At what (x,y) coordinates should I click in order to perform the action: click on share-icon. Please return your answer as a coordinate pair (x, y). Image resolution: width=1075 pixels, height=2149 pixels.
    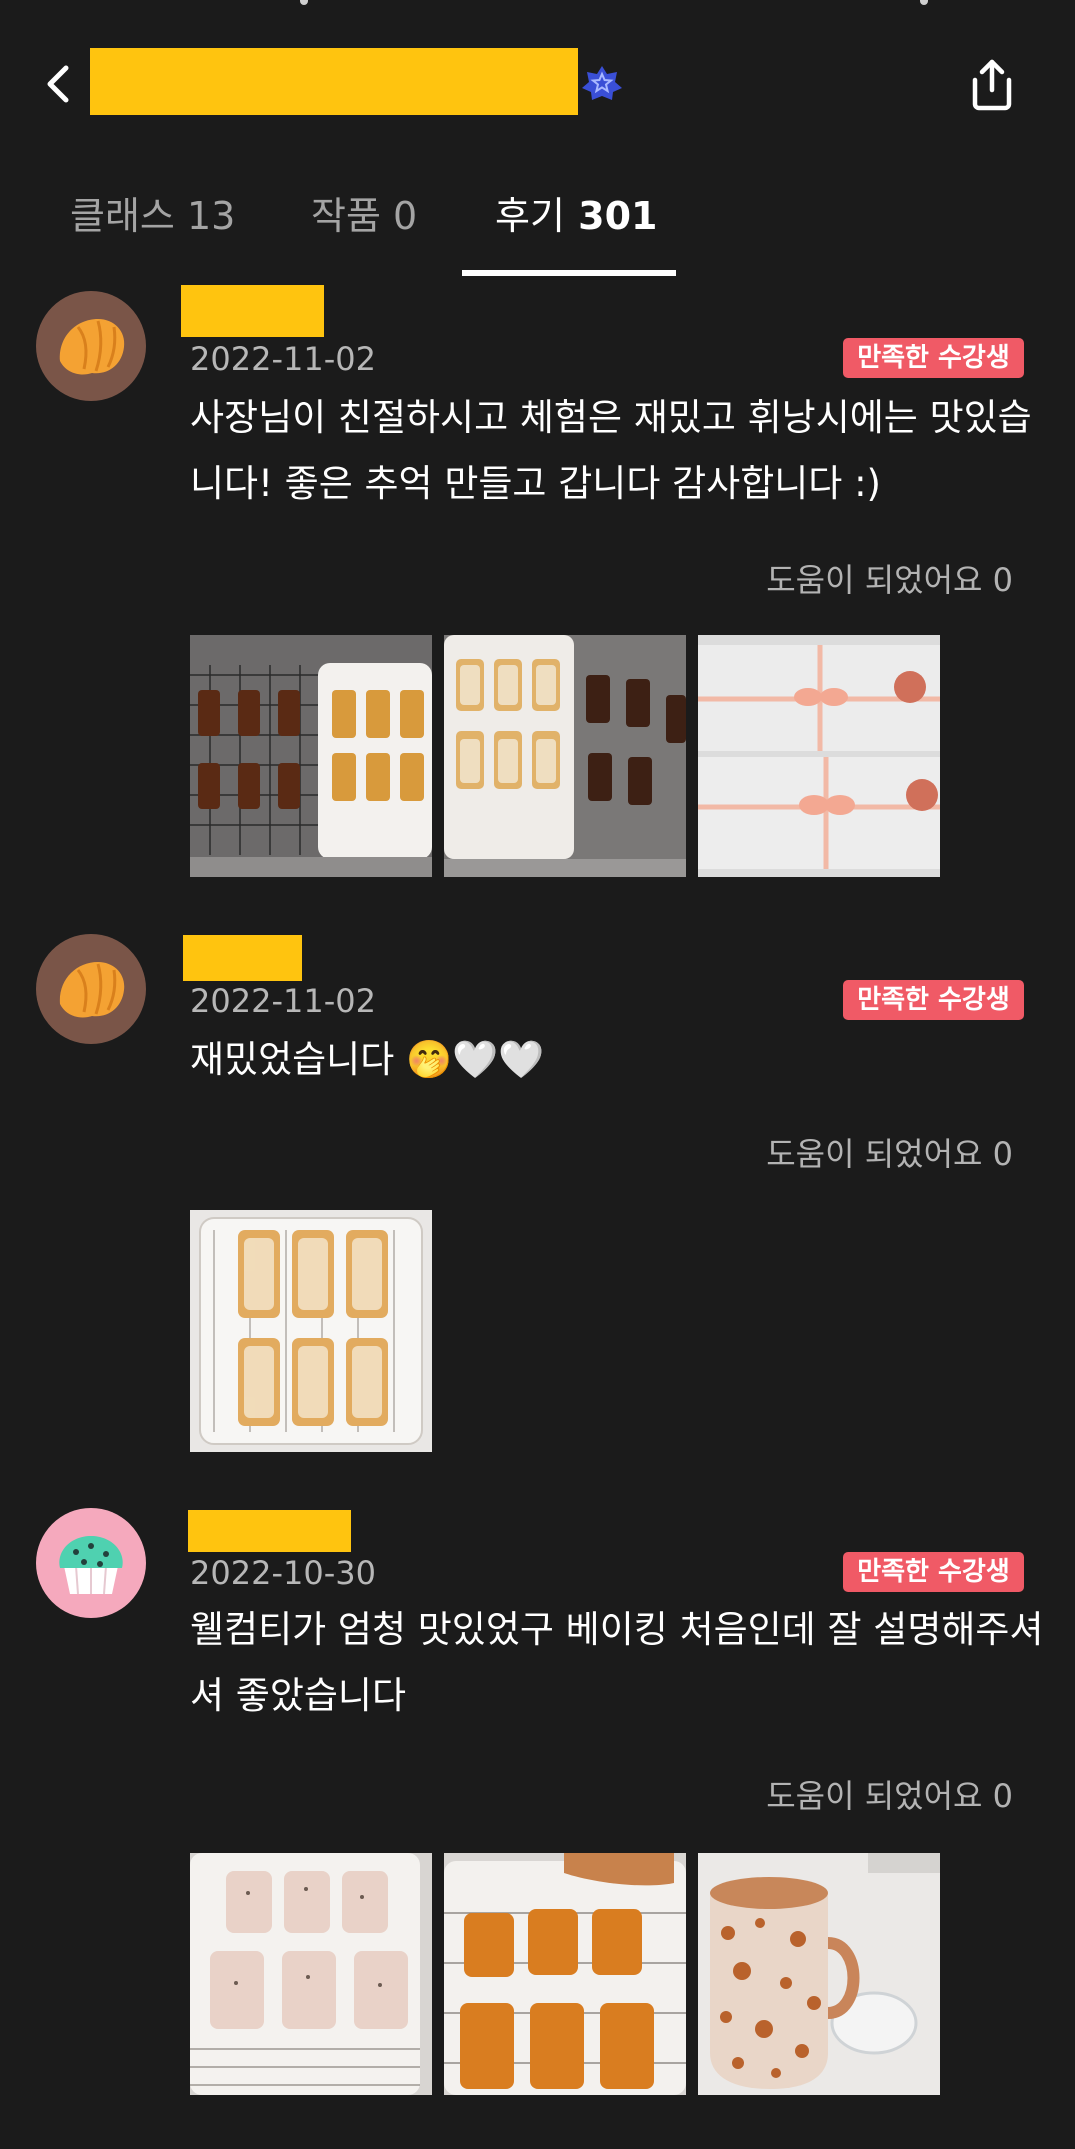
    Looking at the image, I should click on (992, 85).